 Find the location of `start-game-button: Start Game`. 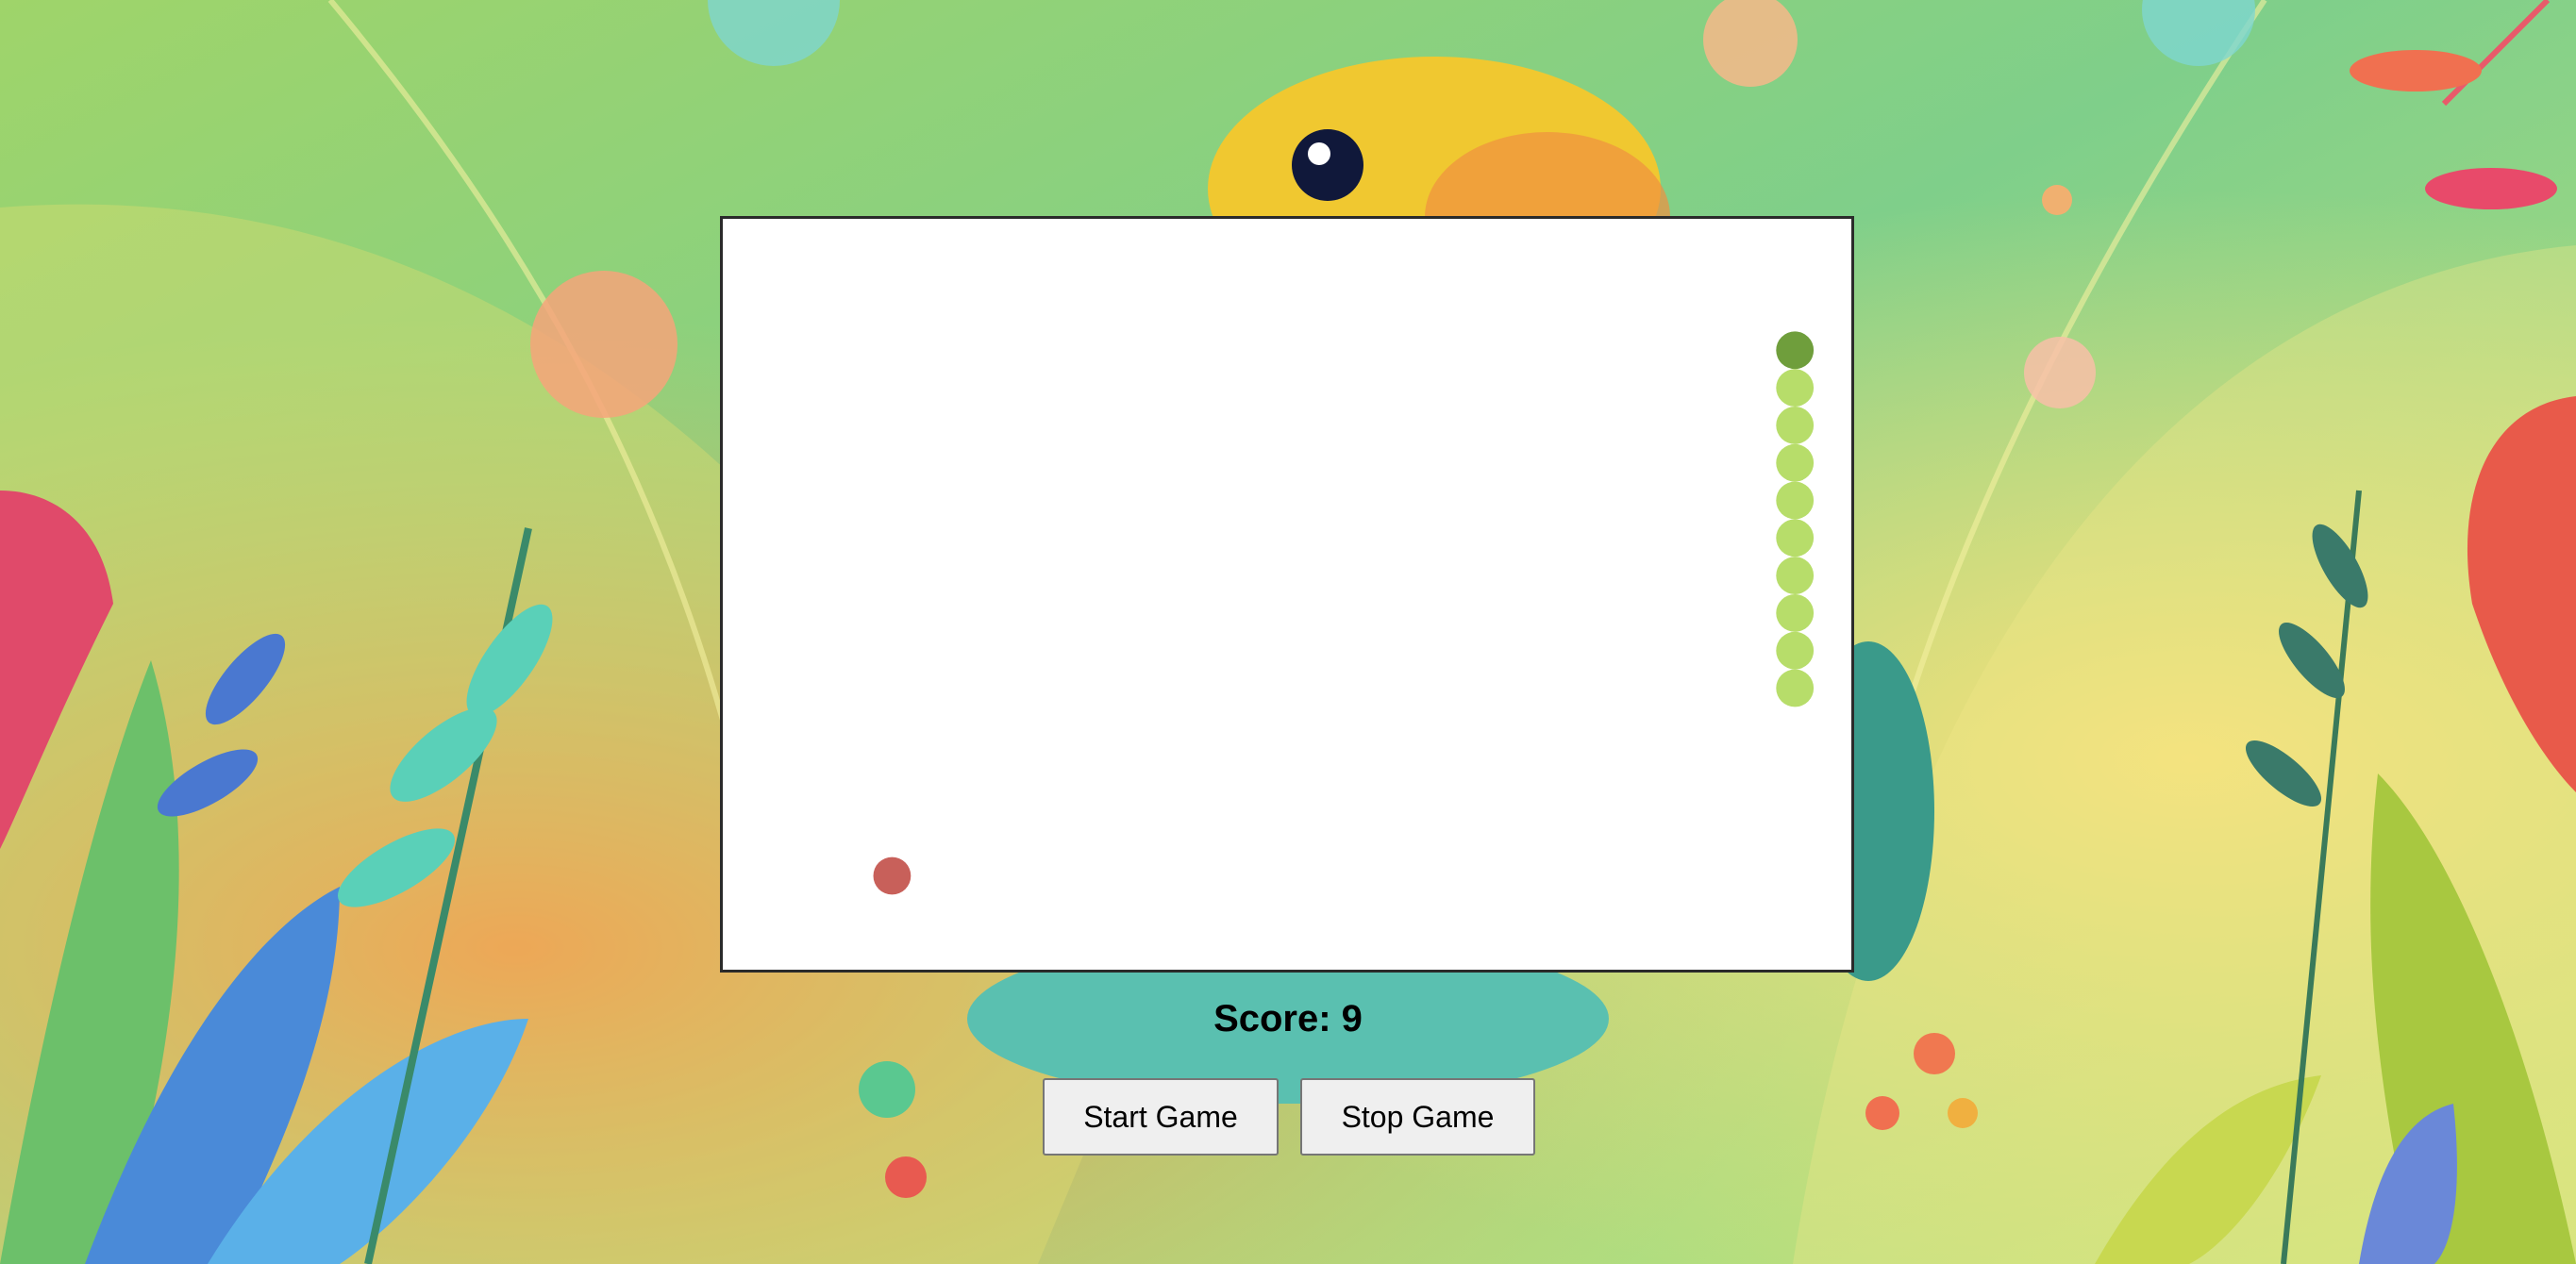

start-game-button: Start Game is located at coordinates (1161, 1117).